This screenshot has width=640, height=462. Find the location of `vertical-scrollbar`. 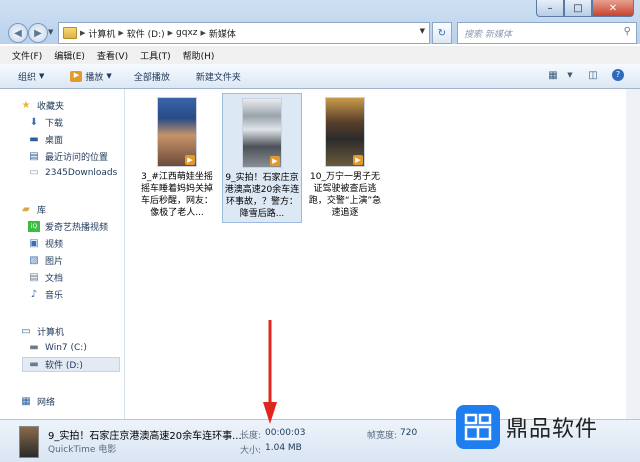

vertical-scrollbar is located at coordinates (633, 254).